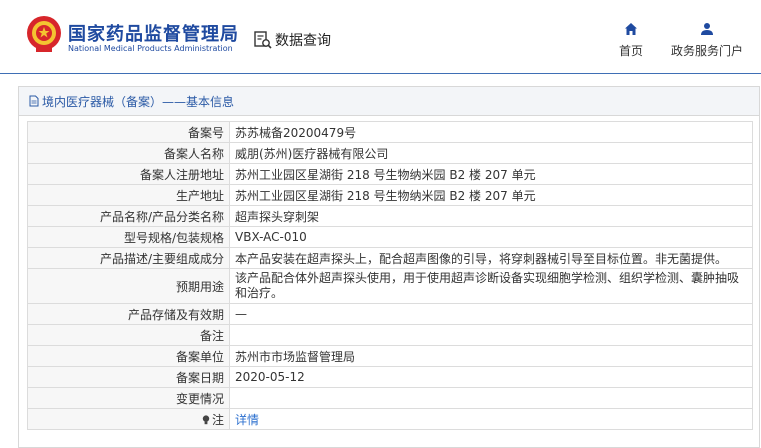 This screenshot has height=448, width=761. What do you see at coordinates (263, 40) in the screenshot?
I see `search-document-icon` at bounding box center [263, 40].